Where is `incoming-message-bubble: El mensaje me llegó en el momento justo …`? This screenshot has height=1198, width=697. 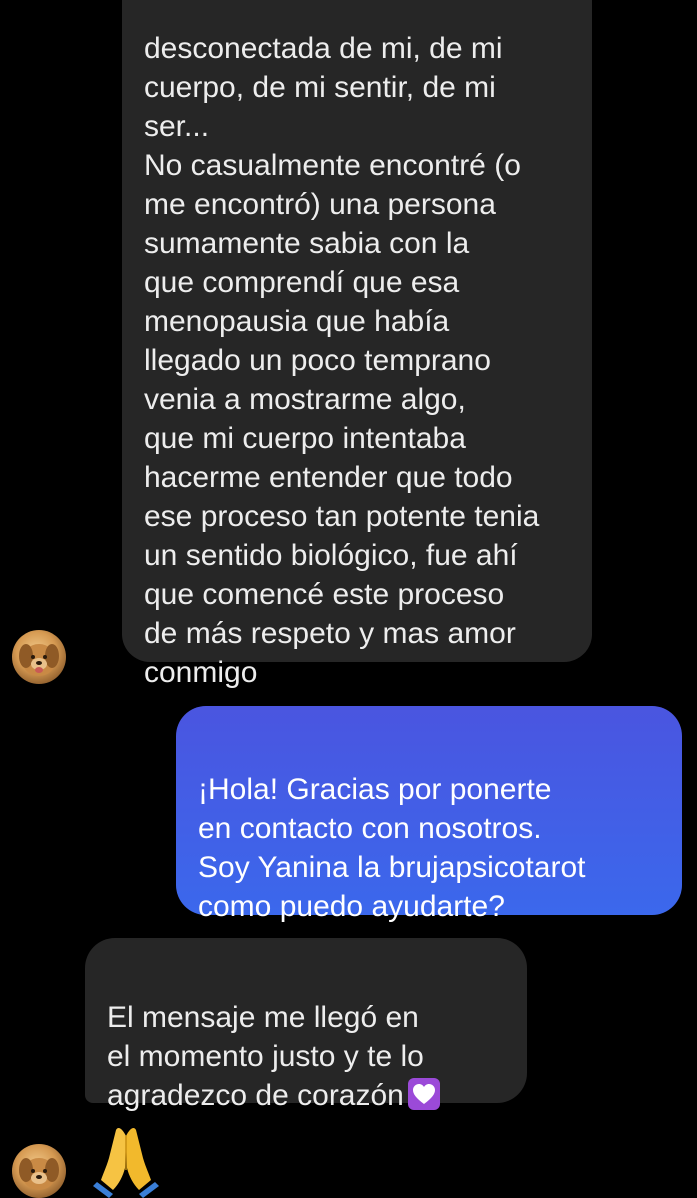
incoming-message-bubble: El mensaje me llegó en el momento justo … is located at coordinates (306, 1025).